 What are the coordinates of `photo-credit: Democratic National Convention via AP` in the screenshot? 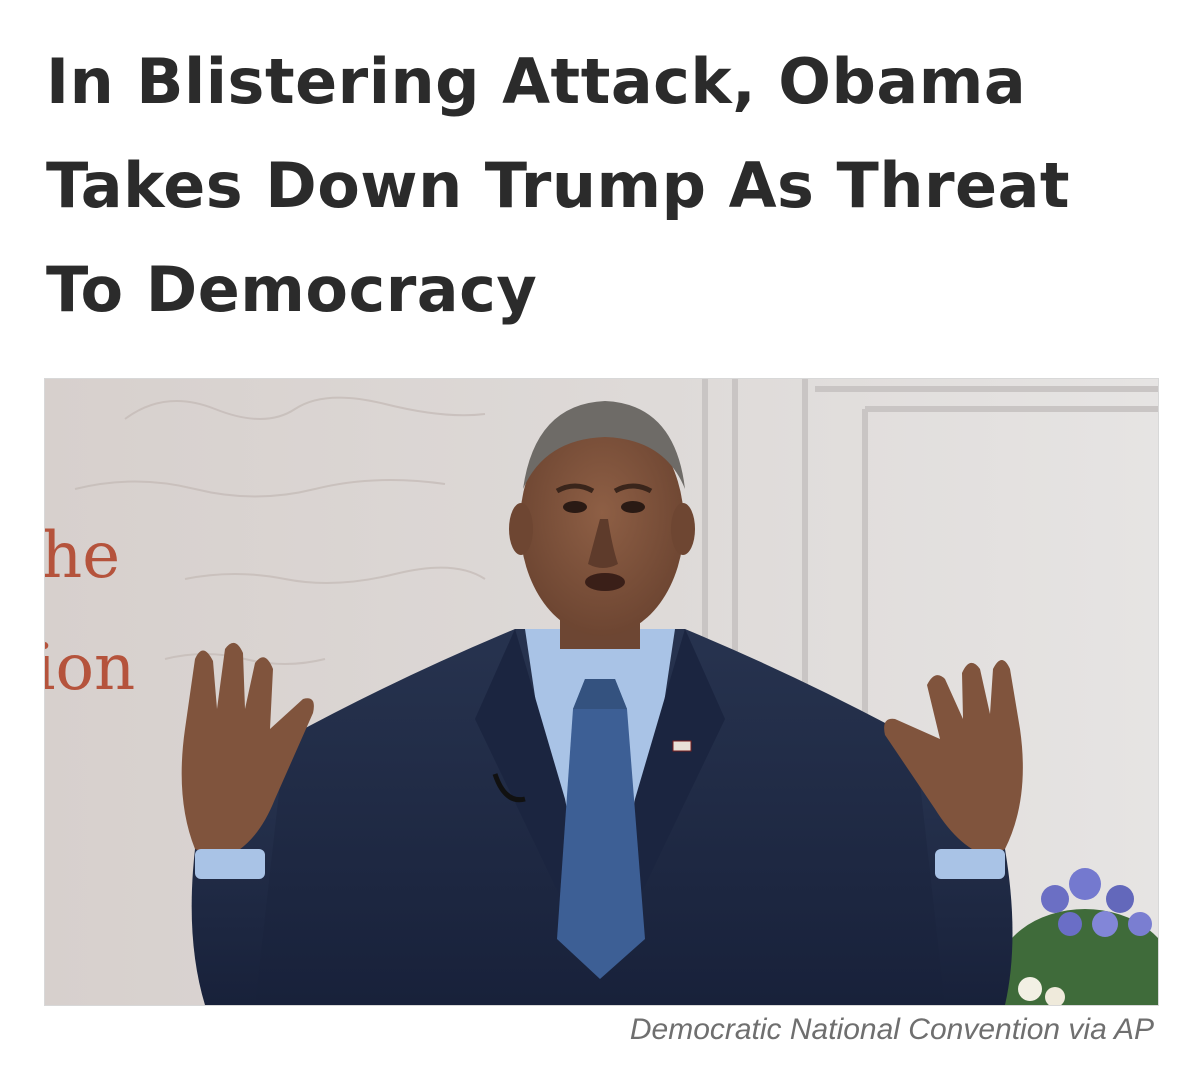 It's located at (891, 1029).